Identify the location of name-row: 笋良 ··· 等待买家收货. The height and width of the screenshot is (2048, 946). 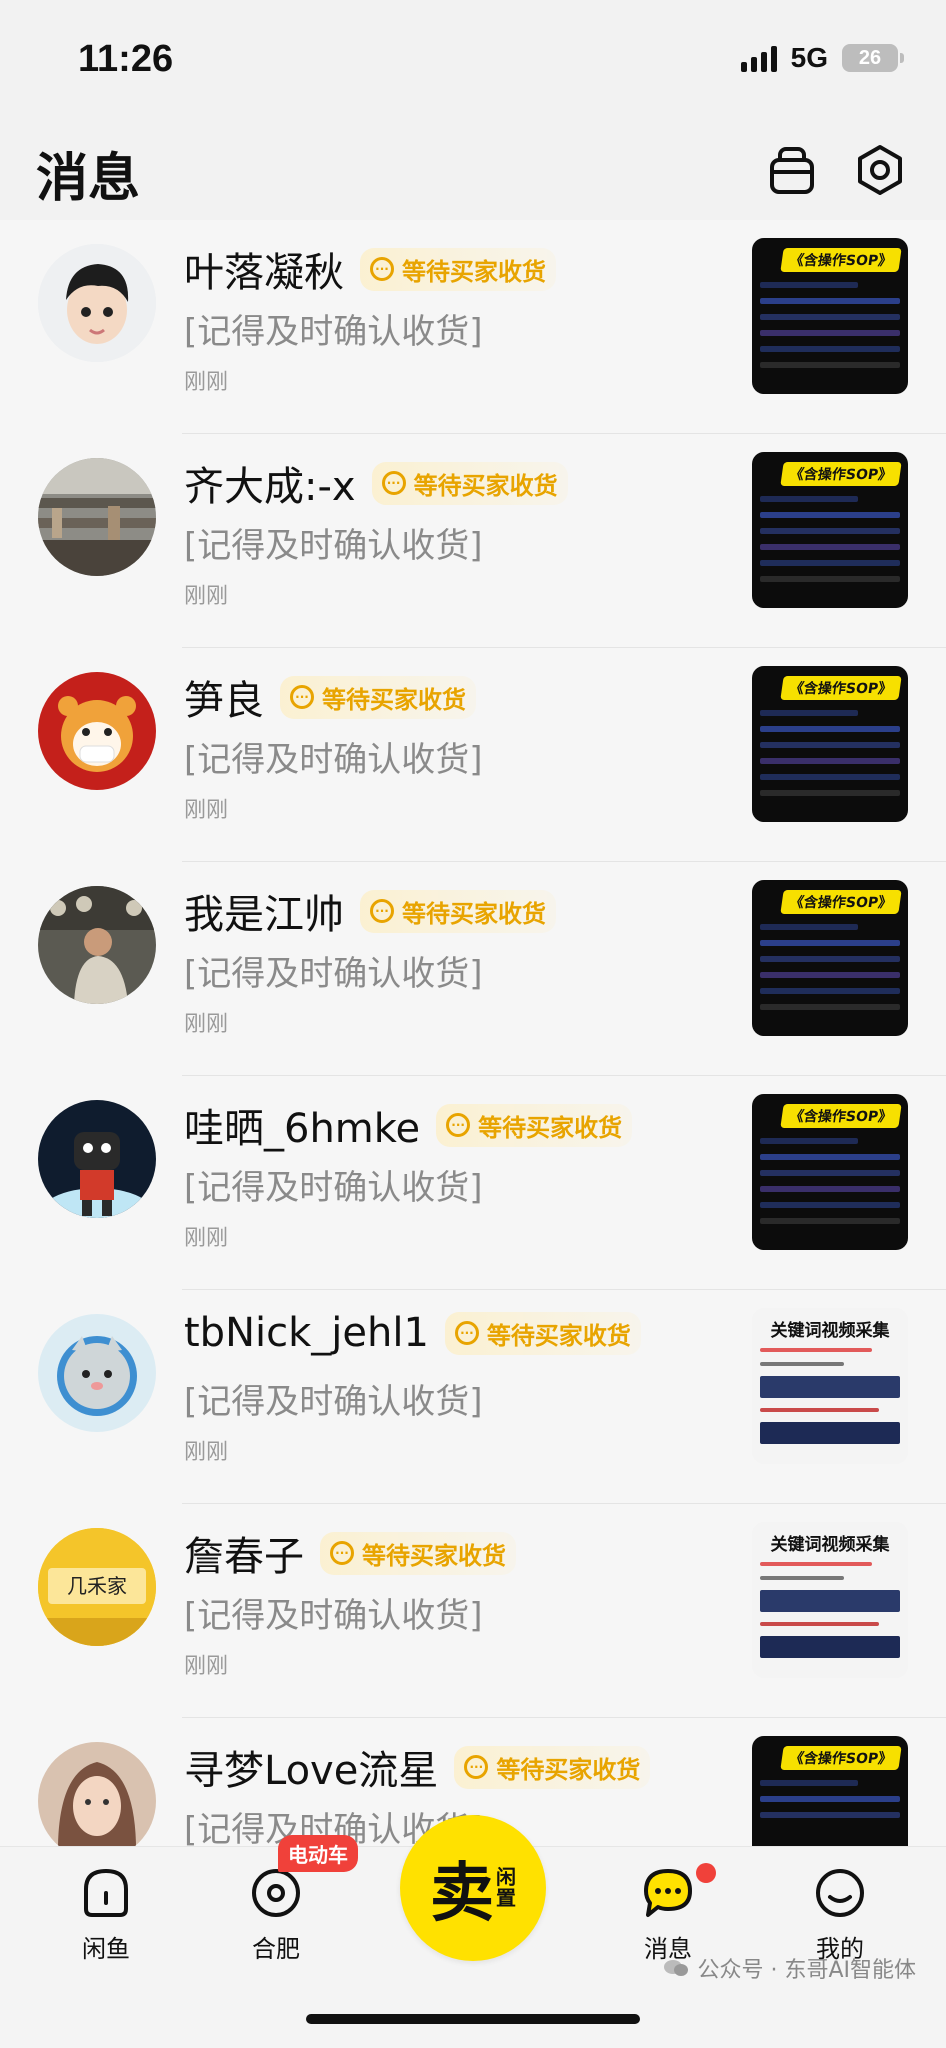
(330, 697).